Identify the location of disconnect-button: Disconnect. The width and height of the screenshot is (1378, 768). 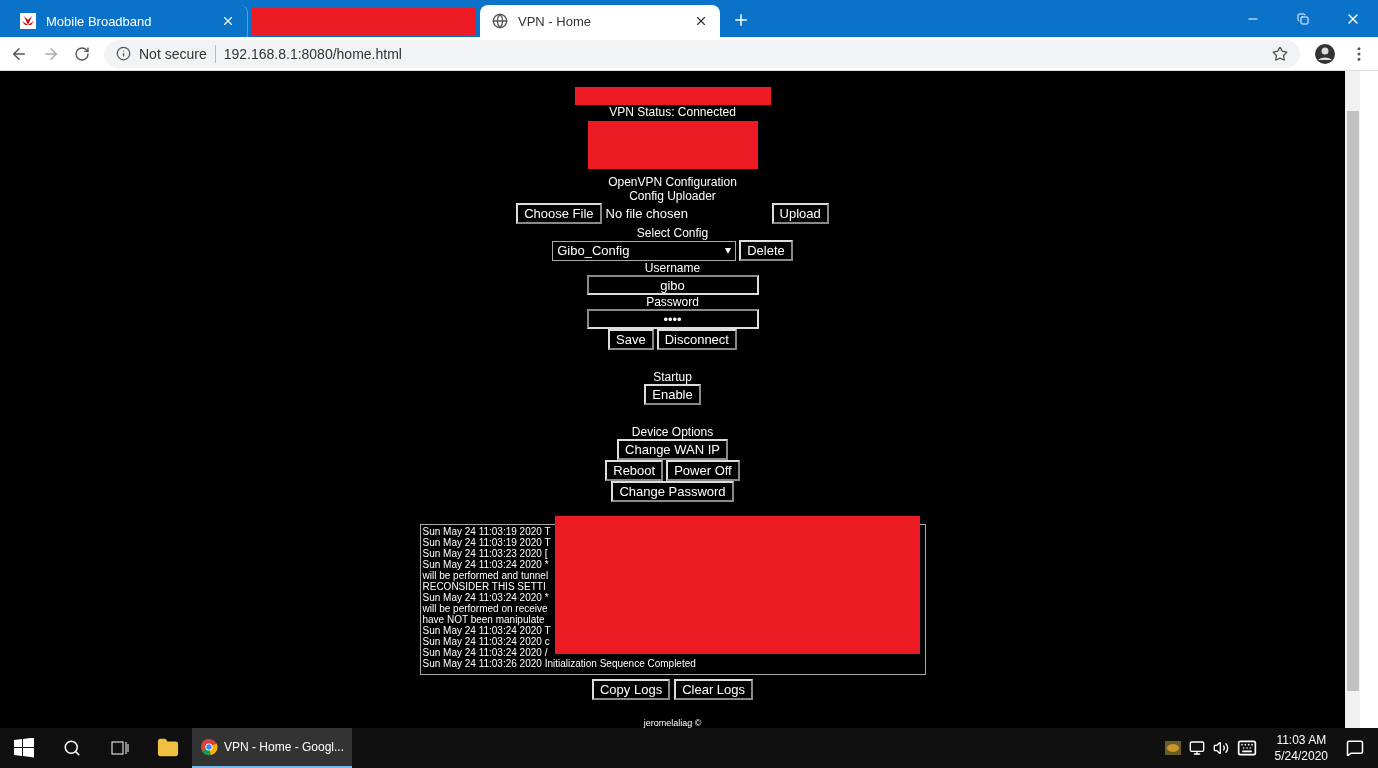
(696, 340).